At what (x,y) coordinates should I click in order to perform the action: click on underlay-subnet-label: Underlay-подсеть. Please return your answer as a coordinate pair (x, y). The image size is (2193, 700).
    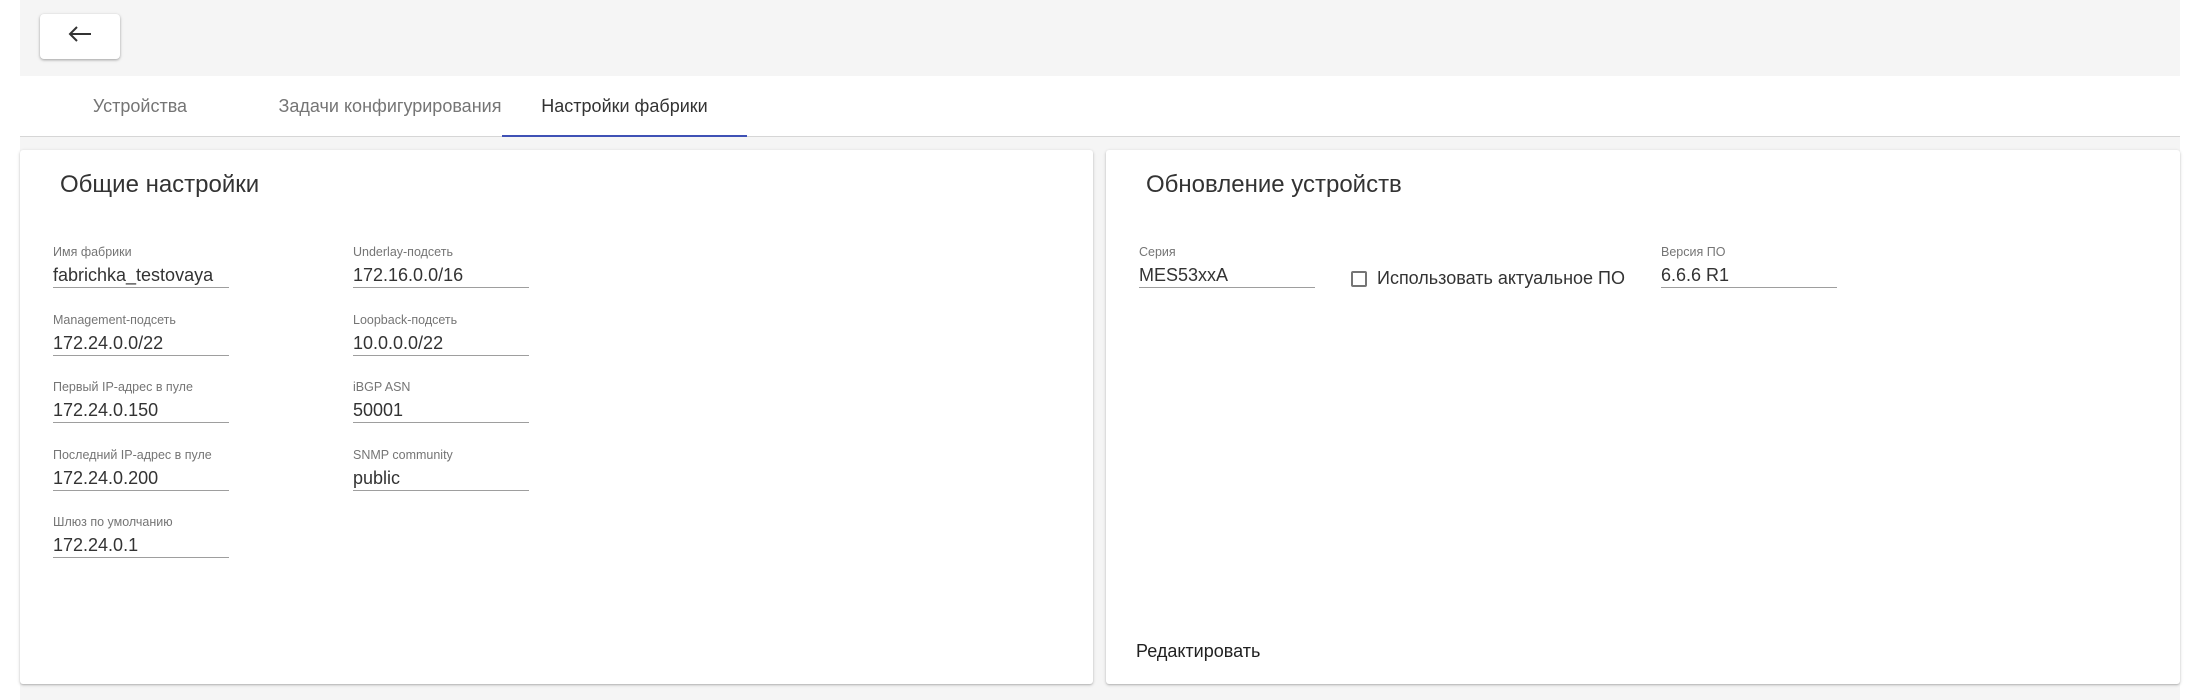
    Looking at the image, I should click on (403, 252).